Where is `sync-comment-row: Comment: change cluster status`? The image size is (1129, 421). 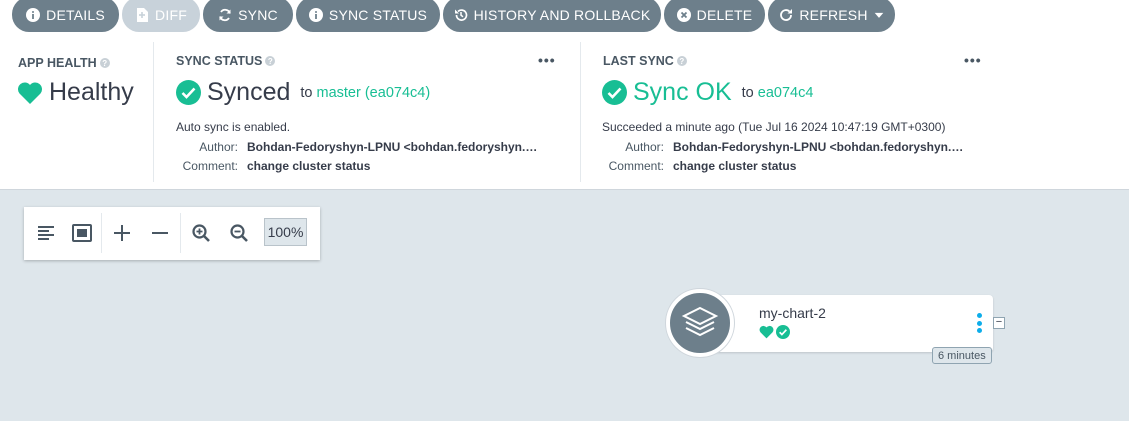 sync-comment-row: Comment: change cluster status is located at coordinates (354, 166).